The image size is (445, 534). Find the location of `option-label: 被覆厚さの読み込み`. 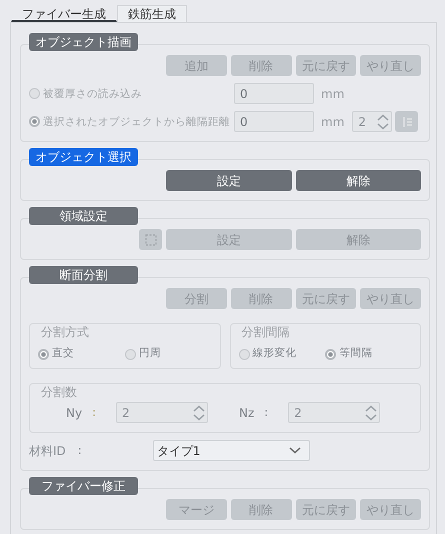

option-label: 被覆厚さの読み込み is located at coordinates (92, 94).